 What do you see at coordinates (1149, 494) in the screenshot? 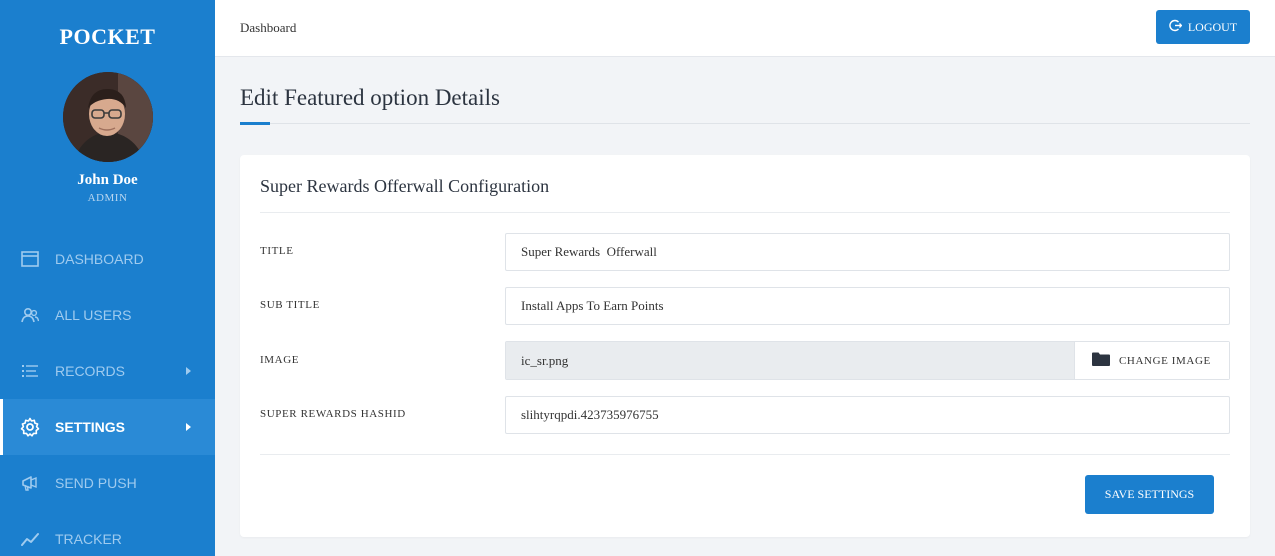
I see `save-settings-button: SAVE SETTINGS` at bounding box center [1149, 494].